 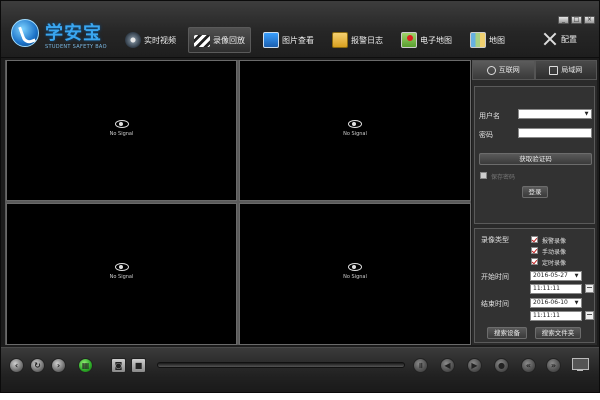 I want to click on logo-subtitle: STUDENT SAFETY BAO, so click(x=76, y=47).